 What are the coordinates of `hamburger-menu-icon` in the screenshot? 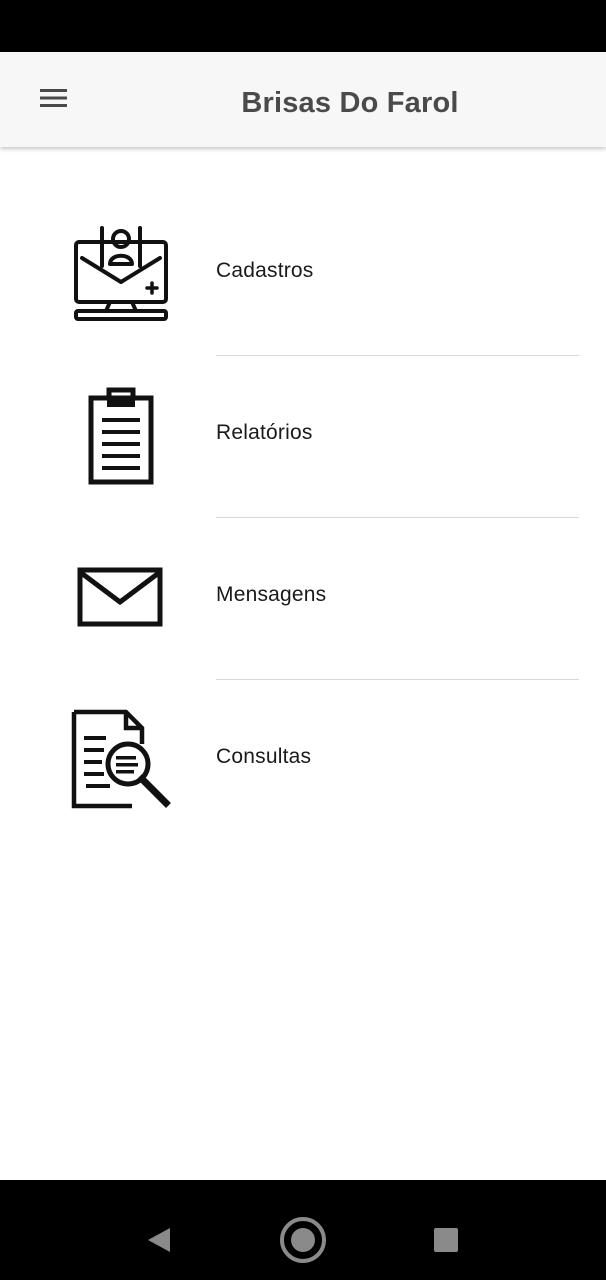 It's located at (53, 98).